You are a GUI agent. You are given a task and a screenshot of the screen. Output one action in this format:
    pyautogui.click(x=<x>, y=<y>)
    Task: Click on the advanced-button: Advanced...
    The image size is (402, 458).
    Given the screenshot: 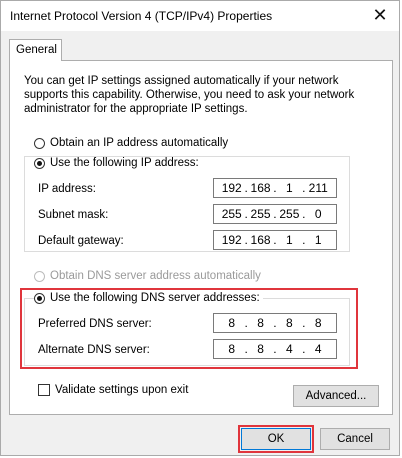 What is the action you would take?
    pyautogui.click(x=336, y=396)
    